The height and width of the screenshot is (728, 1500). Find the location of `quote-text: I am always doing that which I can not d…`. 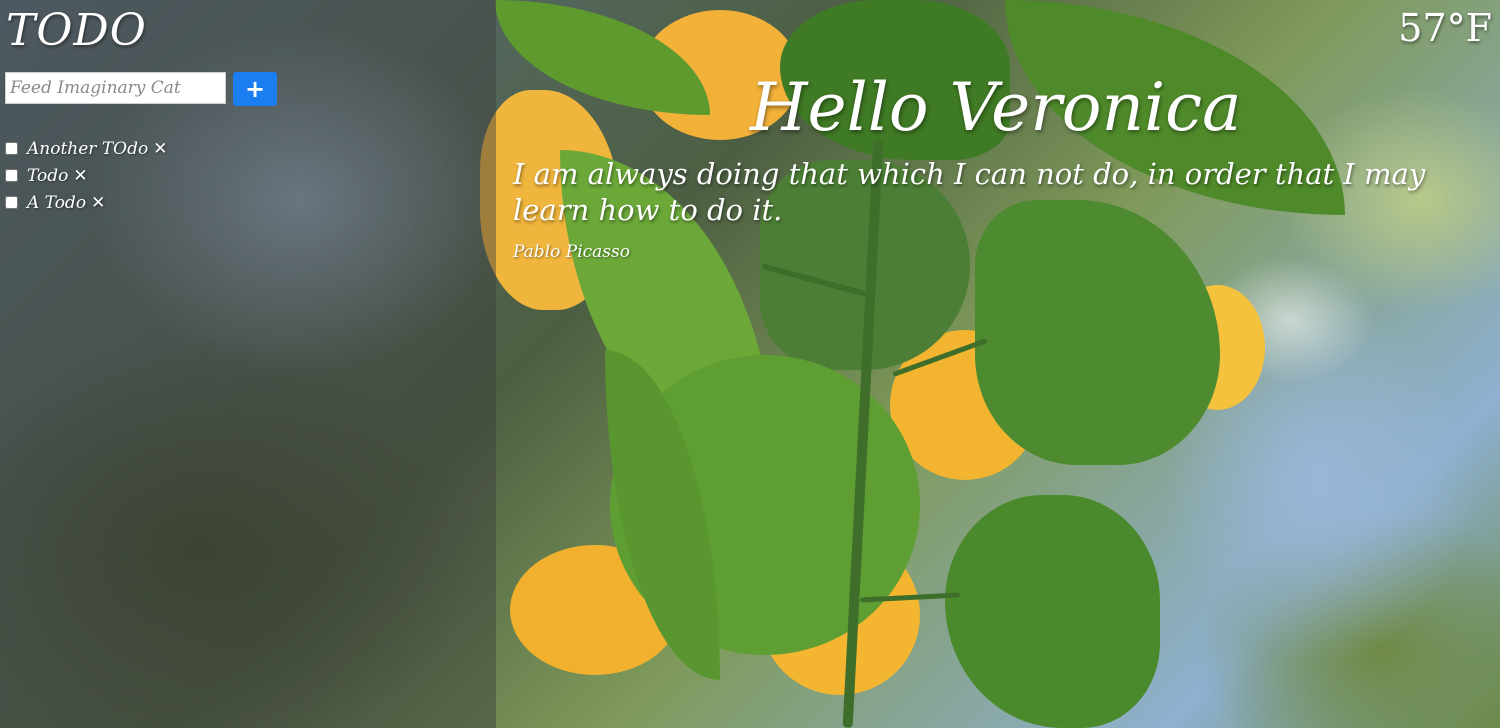

quote-text: I am always doing that which I can not d… is located at coordinates (969, 192).